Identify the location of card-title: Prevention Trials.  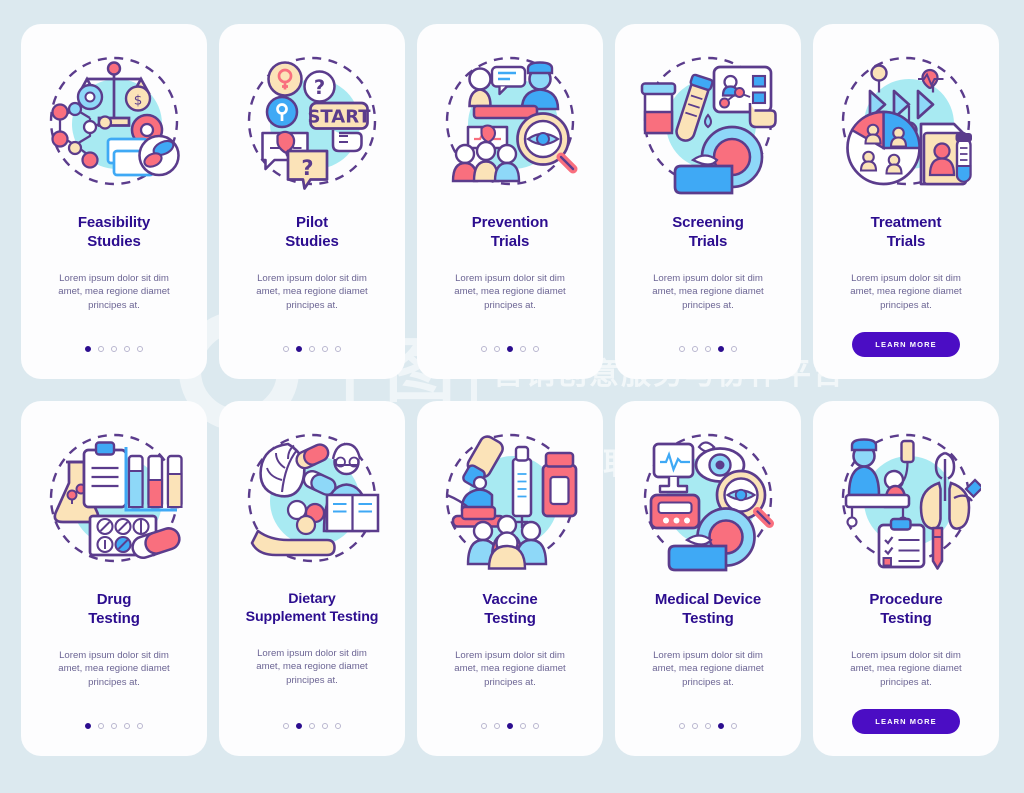
(510, 233).